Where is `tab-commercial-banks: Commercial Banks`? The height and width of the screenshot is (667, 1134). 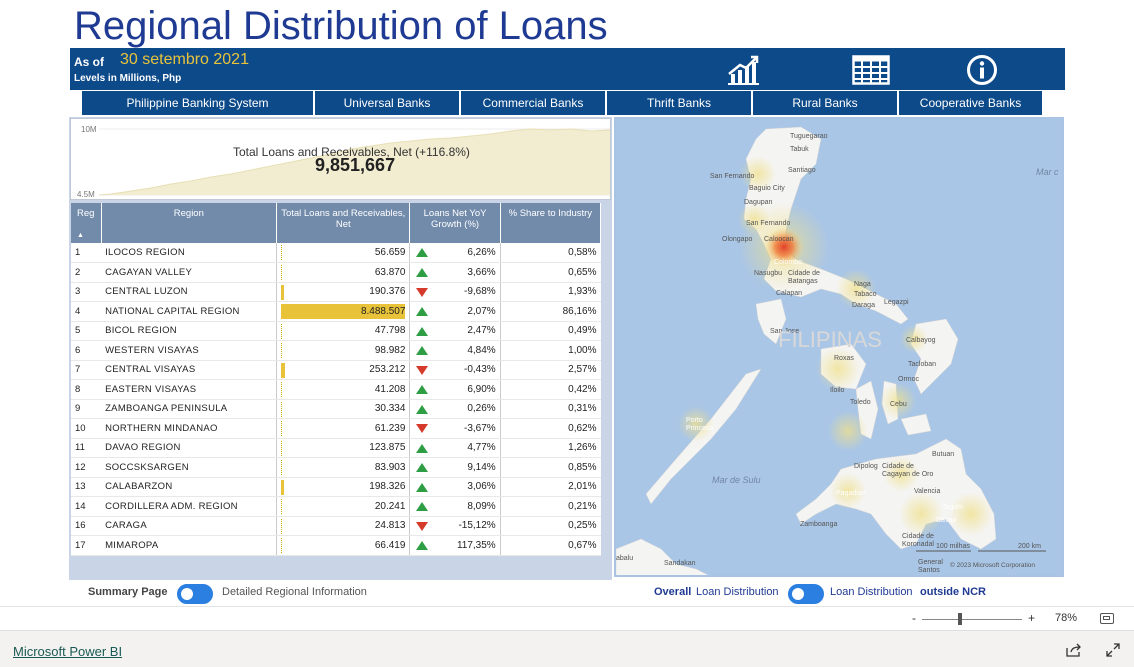
tab-commercial-banks: Commercial Banks is located at coordinates (534, 103).